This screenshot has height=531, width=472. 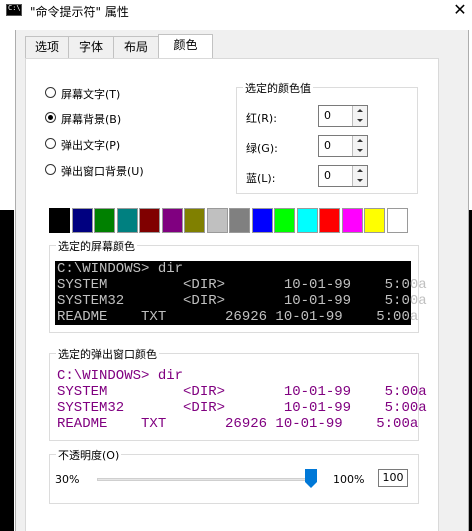 I want to click on opacity-slider-track, so click(x=206, y=479).